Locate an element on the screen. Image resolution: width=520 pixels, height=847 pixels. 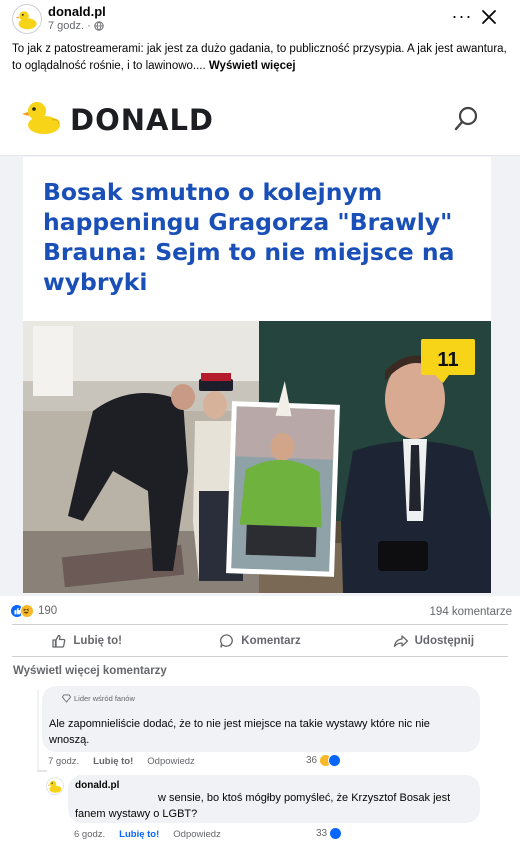
reply-reply-button: Odpowiedz is located at coordinates (197, 834).